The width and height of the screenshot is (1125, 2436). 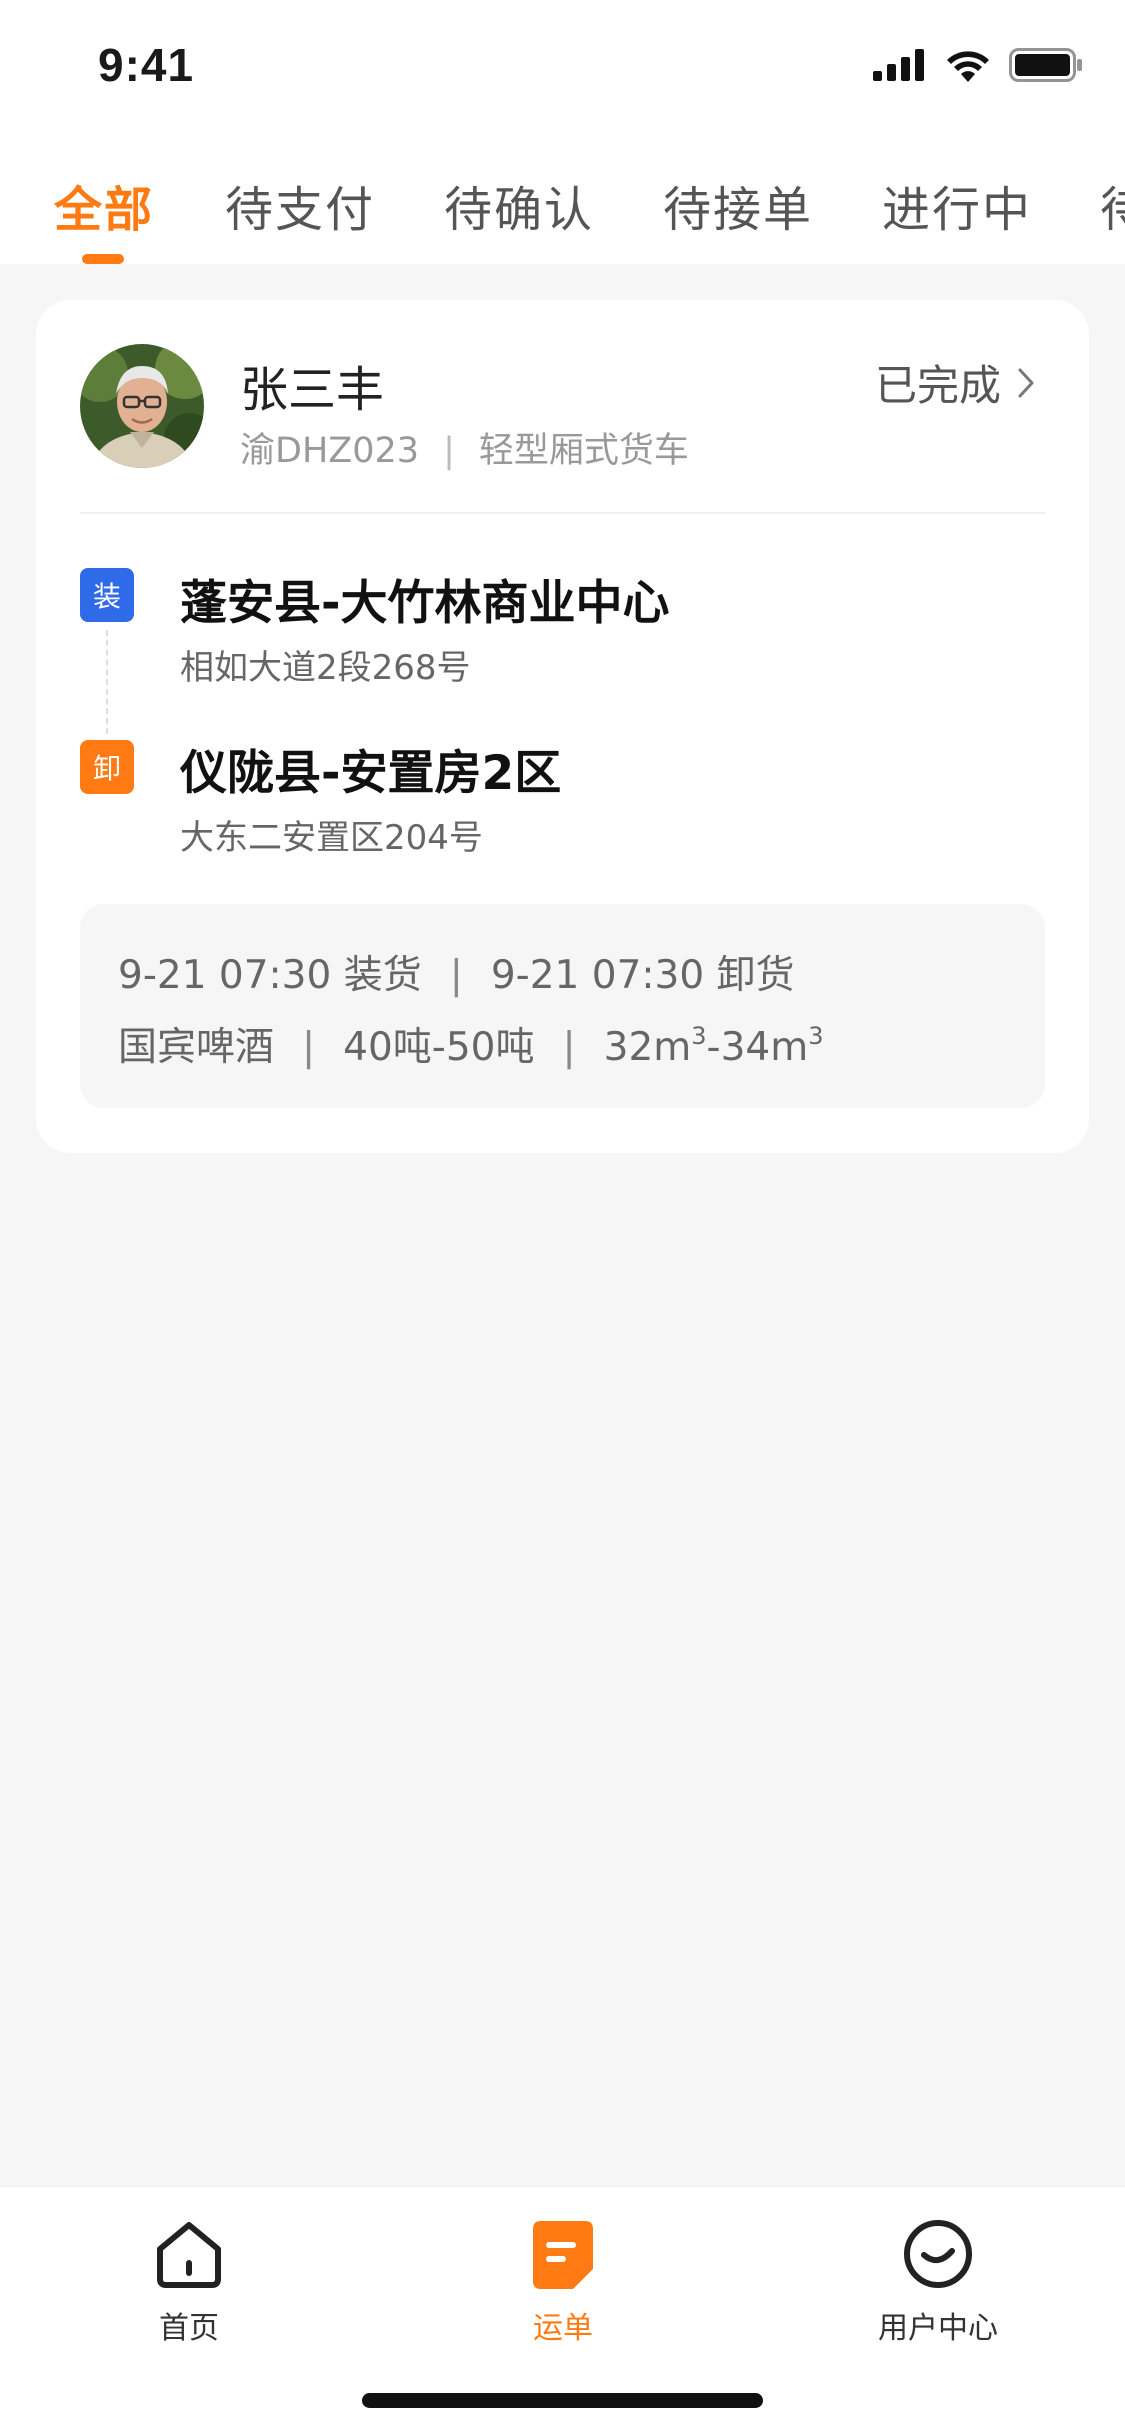 I want to click on unload-badge: 卸, so click(x=107, y=767).